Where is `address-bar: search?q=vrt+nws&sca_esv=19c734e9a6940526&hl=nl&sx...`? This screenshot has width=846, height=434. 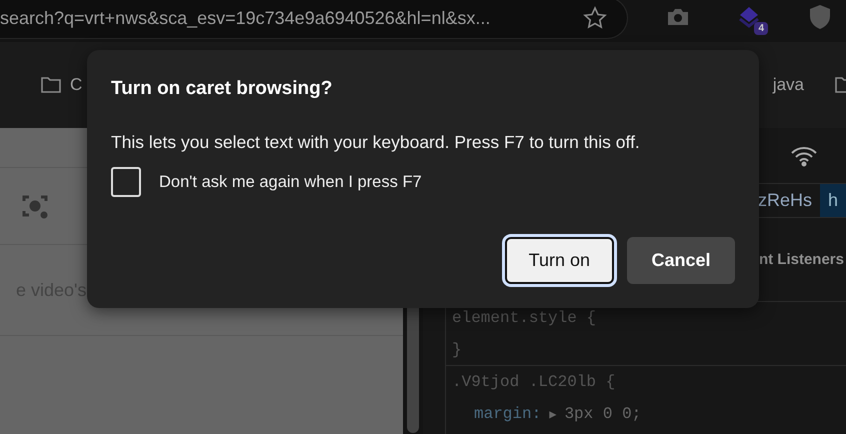
address-bar: search?q=vrt+nws&sca_esv=19c734e9a6940526&hl=nl&sx... is located at coordinates (314, 19).